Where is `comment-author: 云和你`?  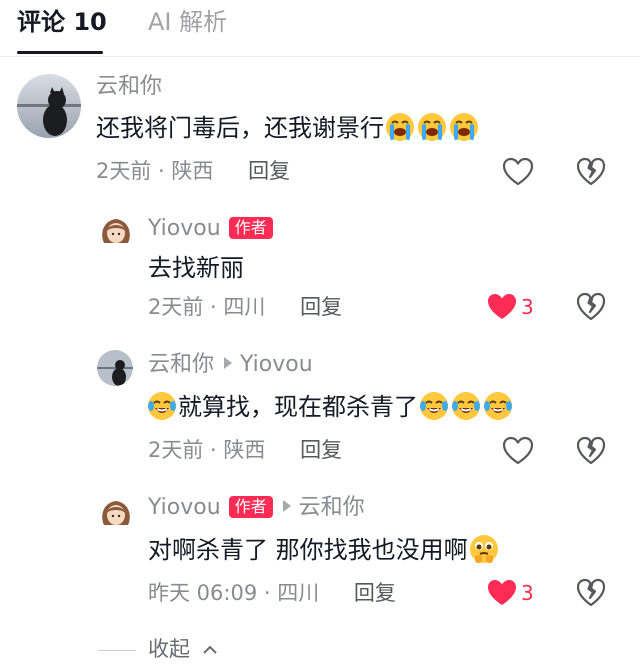 comment-author: 云和你 is located at coordinates (129, 87).